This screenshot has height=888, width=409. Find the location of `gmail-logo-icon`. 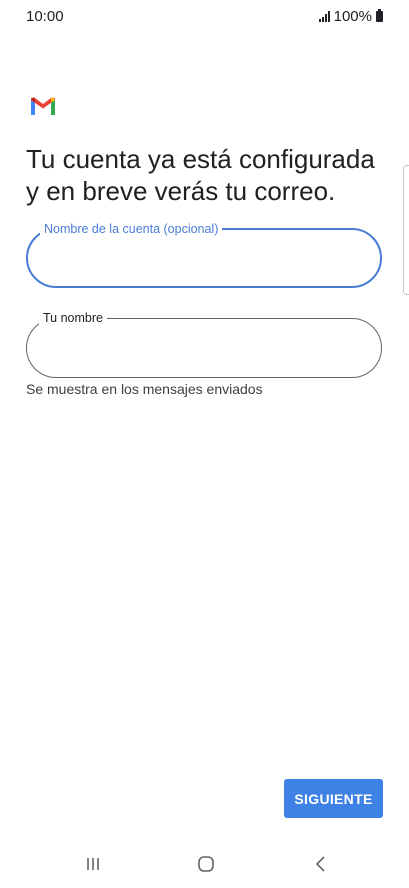

gmail-logo-icon is located at coordinates (43, 106).